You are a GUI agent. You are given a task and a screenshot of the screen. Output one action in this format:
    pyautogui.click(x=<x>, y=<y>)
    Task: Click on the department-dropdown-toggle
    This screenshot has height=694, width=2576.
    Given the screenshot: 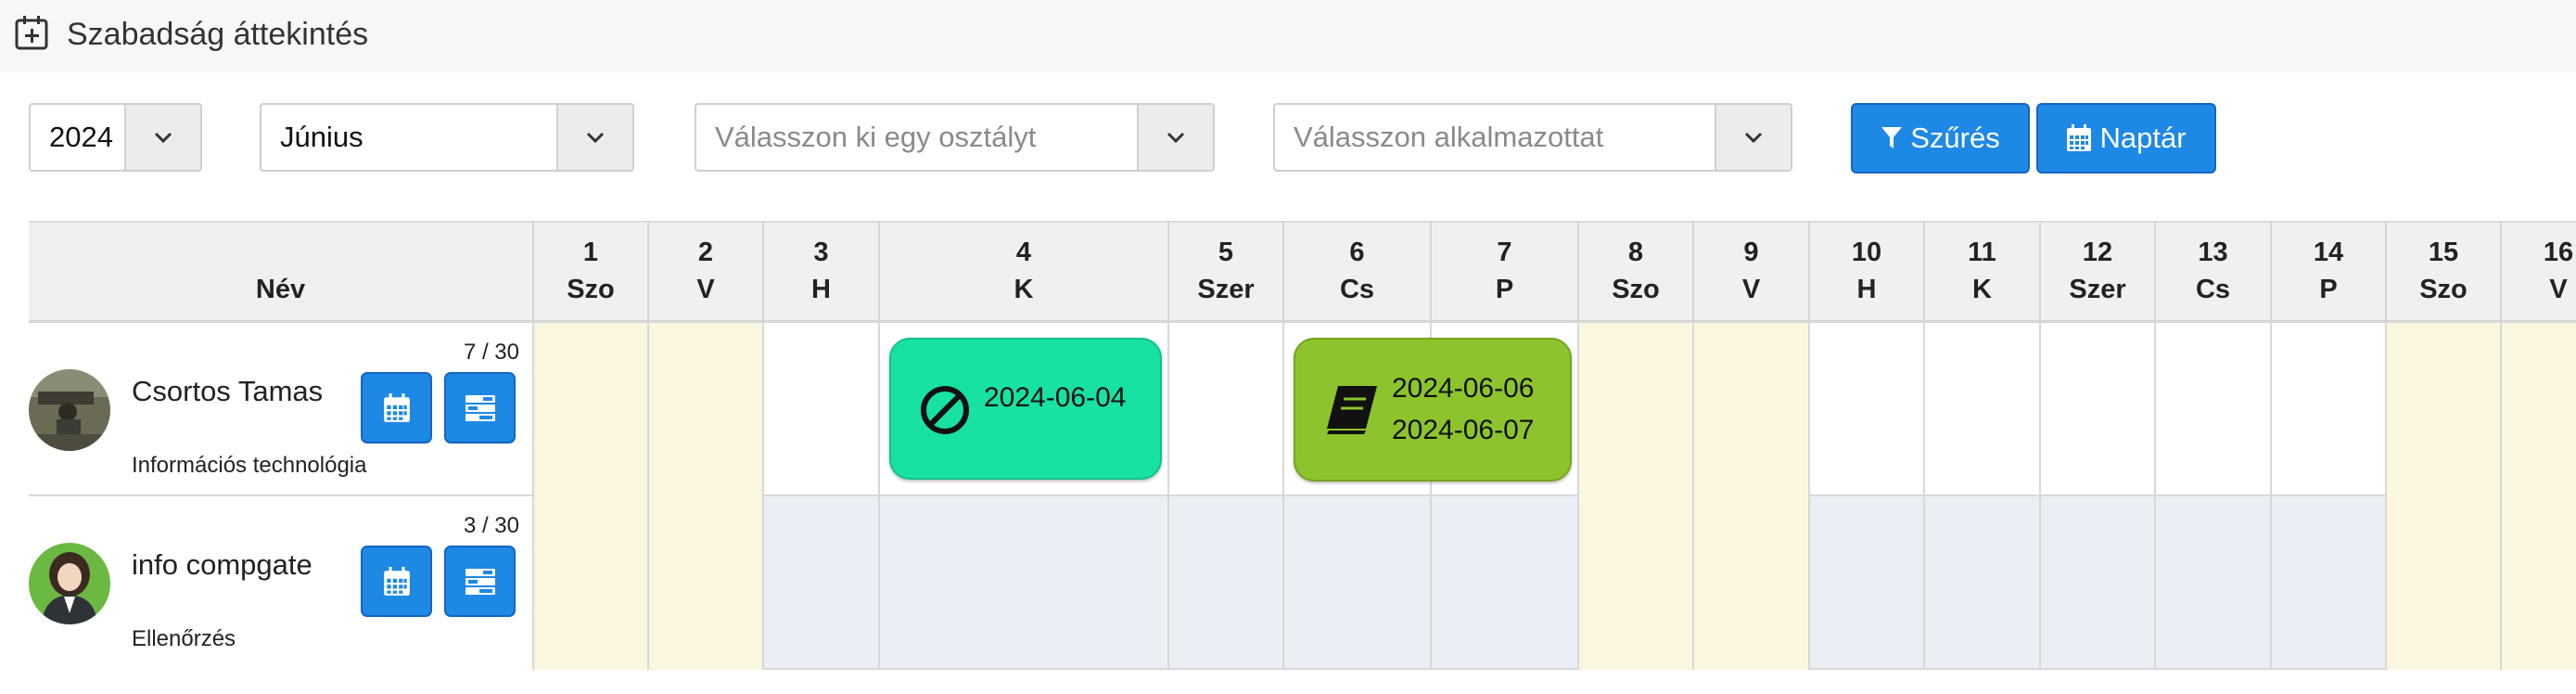 What is the action you would take?
    pyautogui.click(x=1175, y=138)
    